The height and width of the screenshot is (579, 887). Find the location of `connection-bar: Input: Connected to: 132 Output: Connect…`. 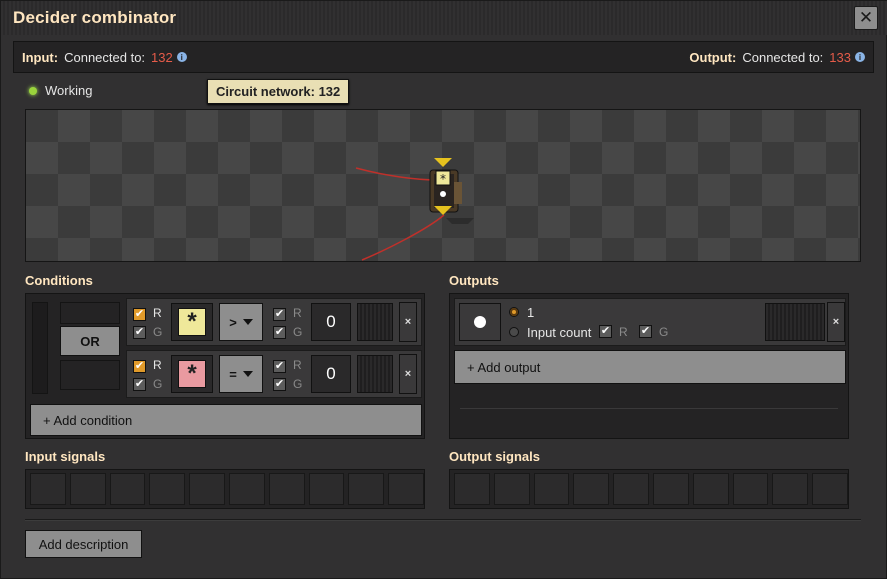

connection-bar: Input: Connected to: 132 Output: Connect… is located at coordinates (443, 57).